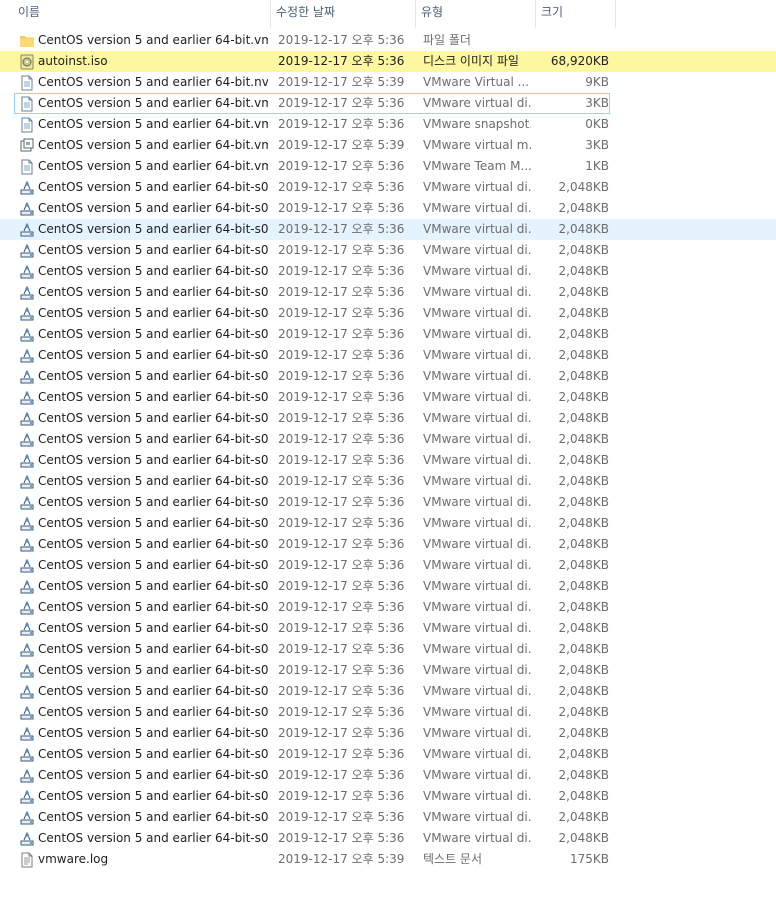  What do you see at coordinates (476, 14) in the screenshot?
I see `column-header-type: 유형` at bounding box center [476, 14].